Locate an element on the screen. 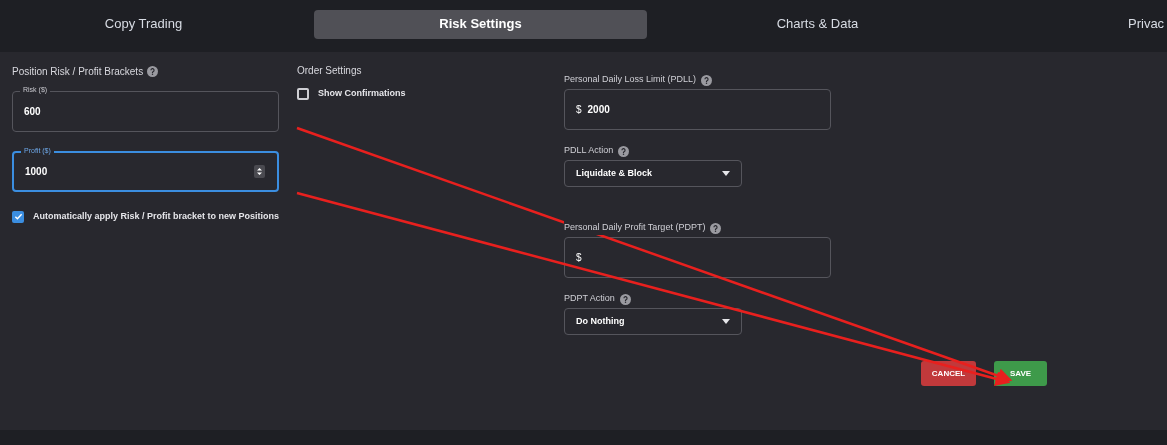 The width and height of the screenshot is (1167, 445). checkbox-label: Automatically apply Risk / Profit bracket to new Positions is located at coordinates (156, 216).